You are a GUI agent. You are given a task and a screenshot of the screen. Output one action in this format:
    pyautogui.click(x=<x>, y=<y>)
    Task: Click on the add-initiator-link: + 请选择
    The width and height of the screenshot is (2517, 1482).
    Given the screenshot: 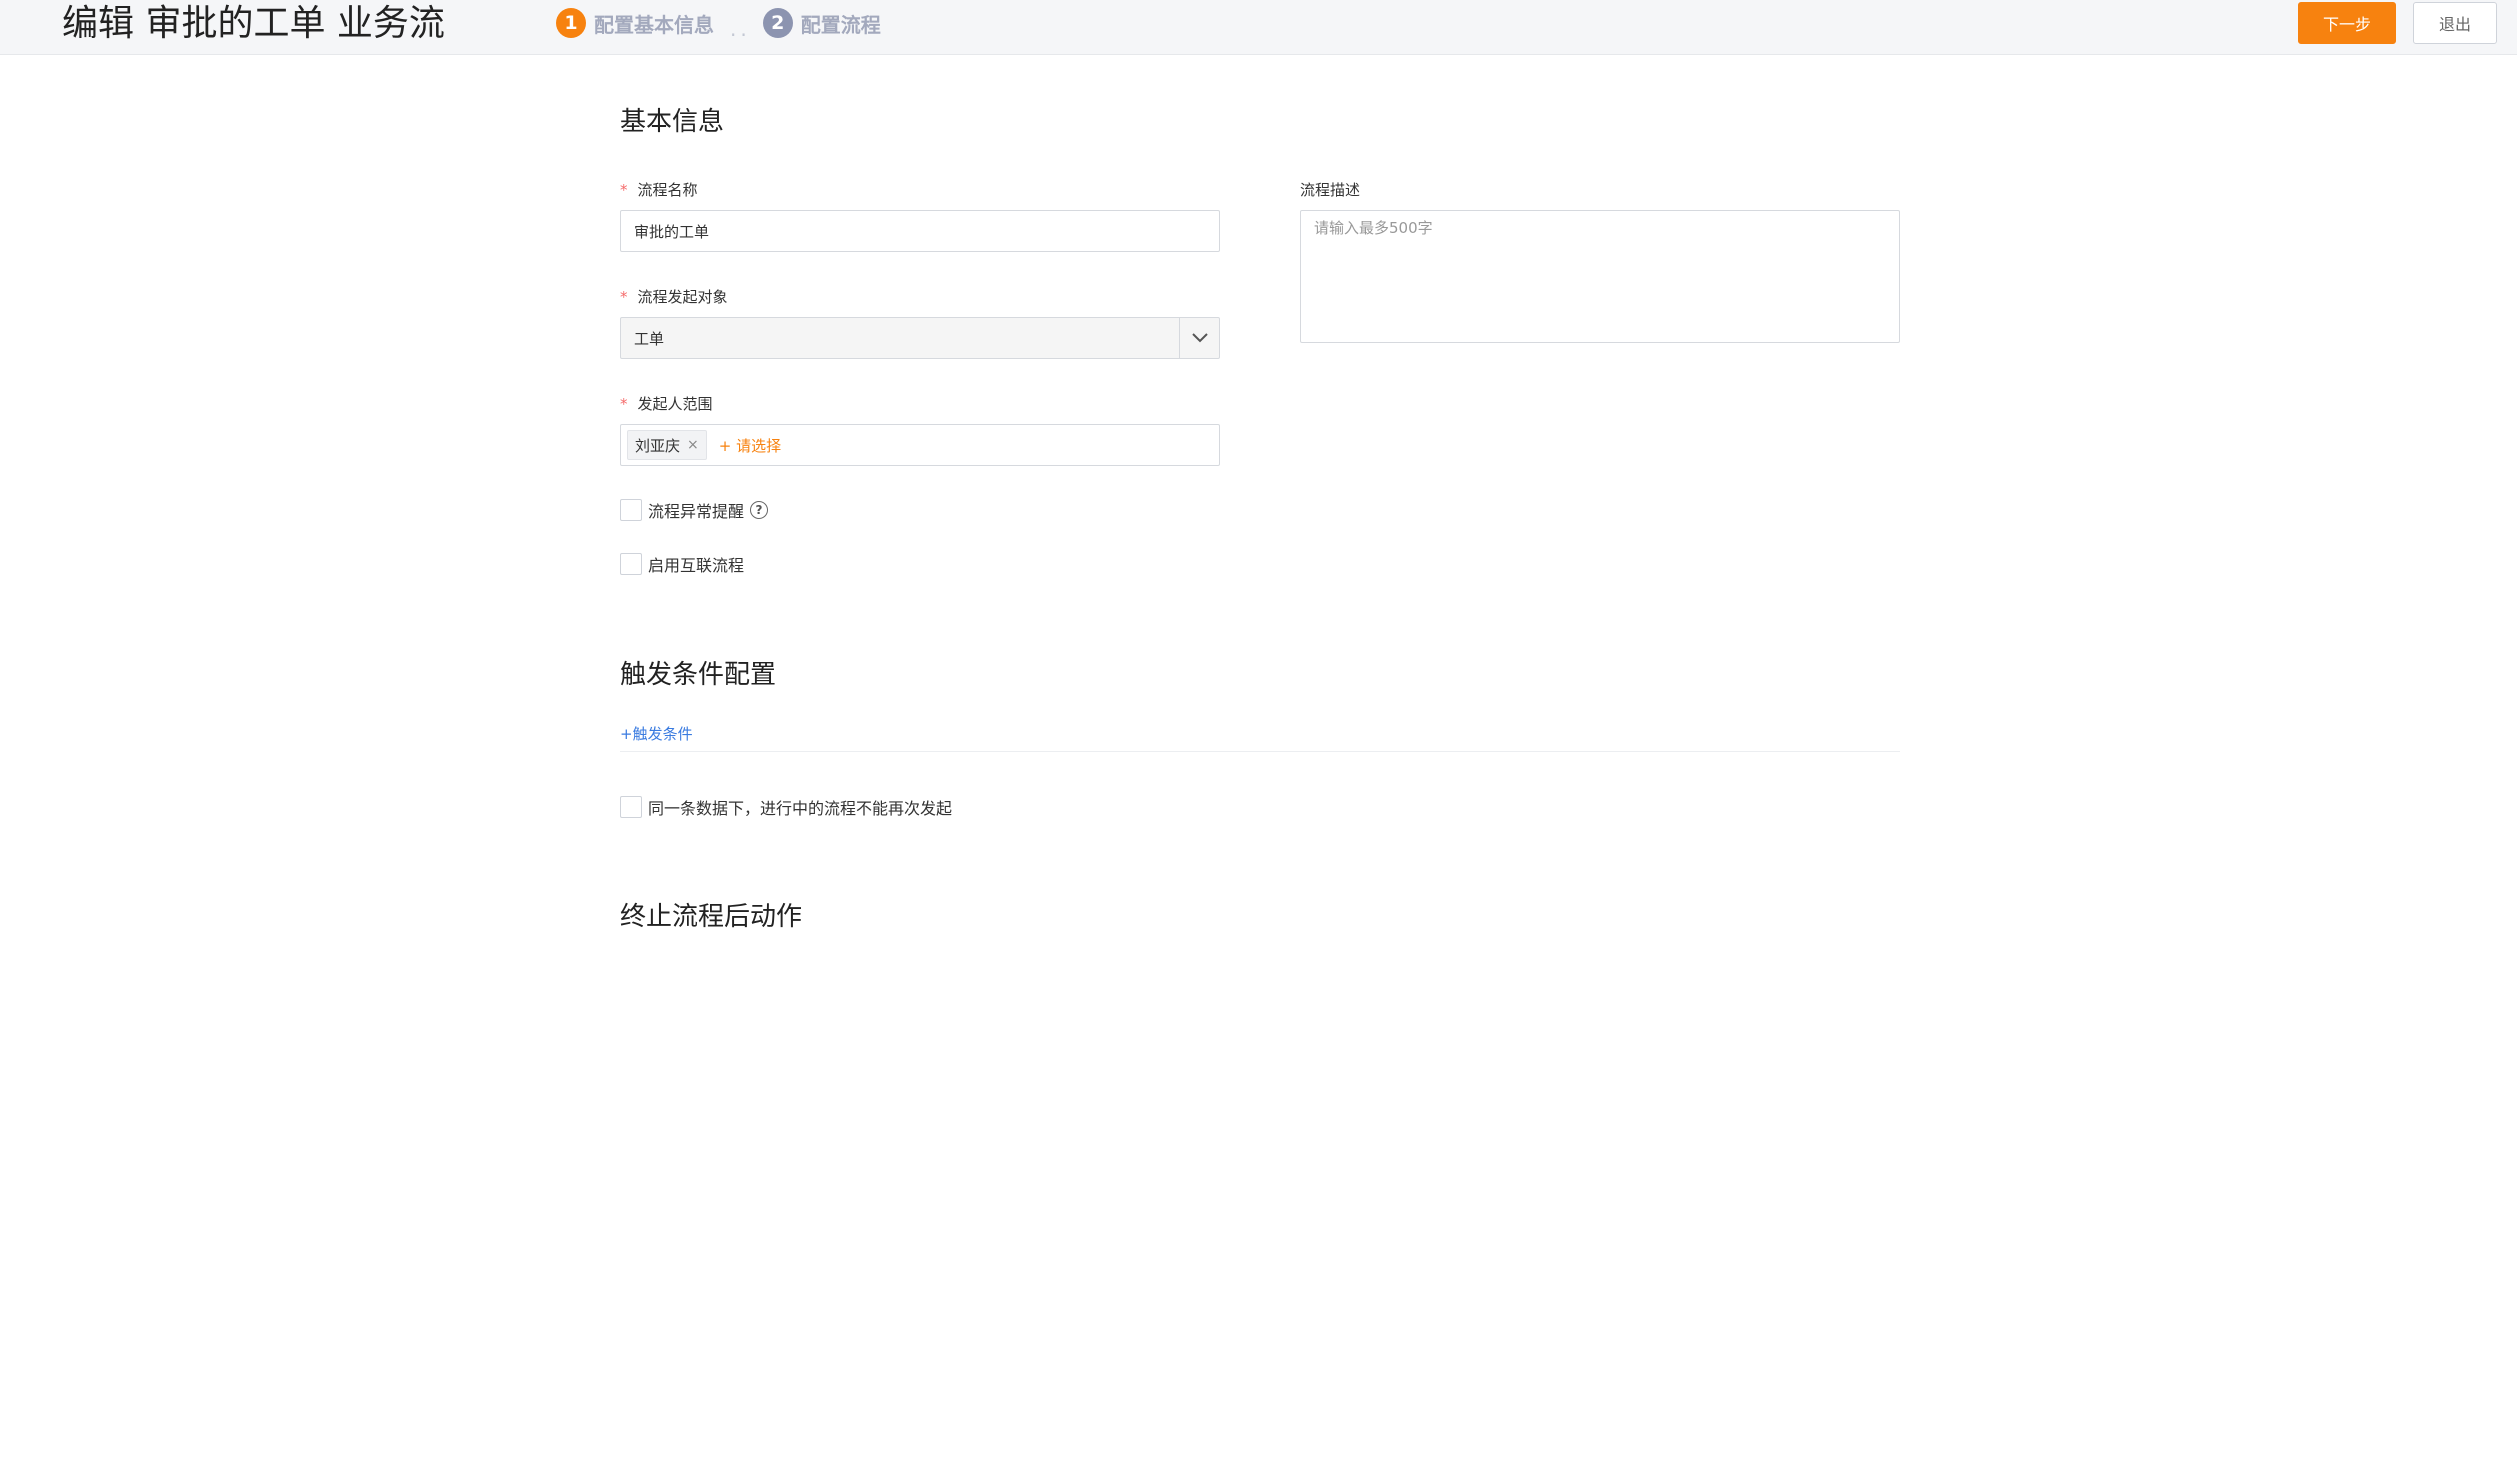 What is the action you would take?
    pyautogui.click(x=750, y=445)
    